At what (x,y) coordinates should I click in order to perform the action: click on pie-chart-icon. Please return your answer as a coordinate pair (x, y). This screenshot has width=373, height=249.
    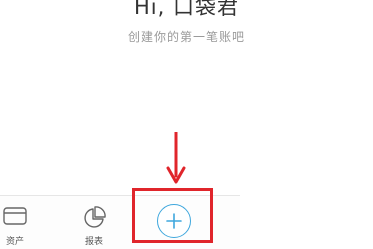
    Looking at the image, I should click on (95, 217).